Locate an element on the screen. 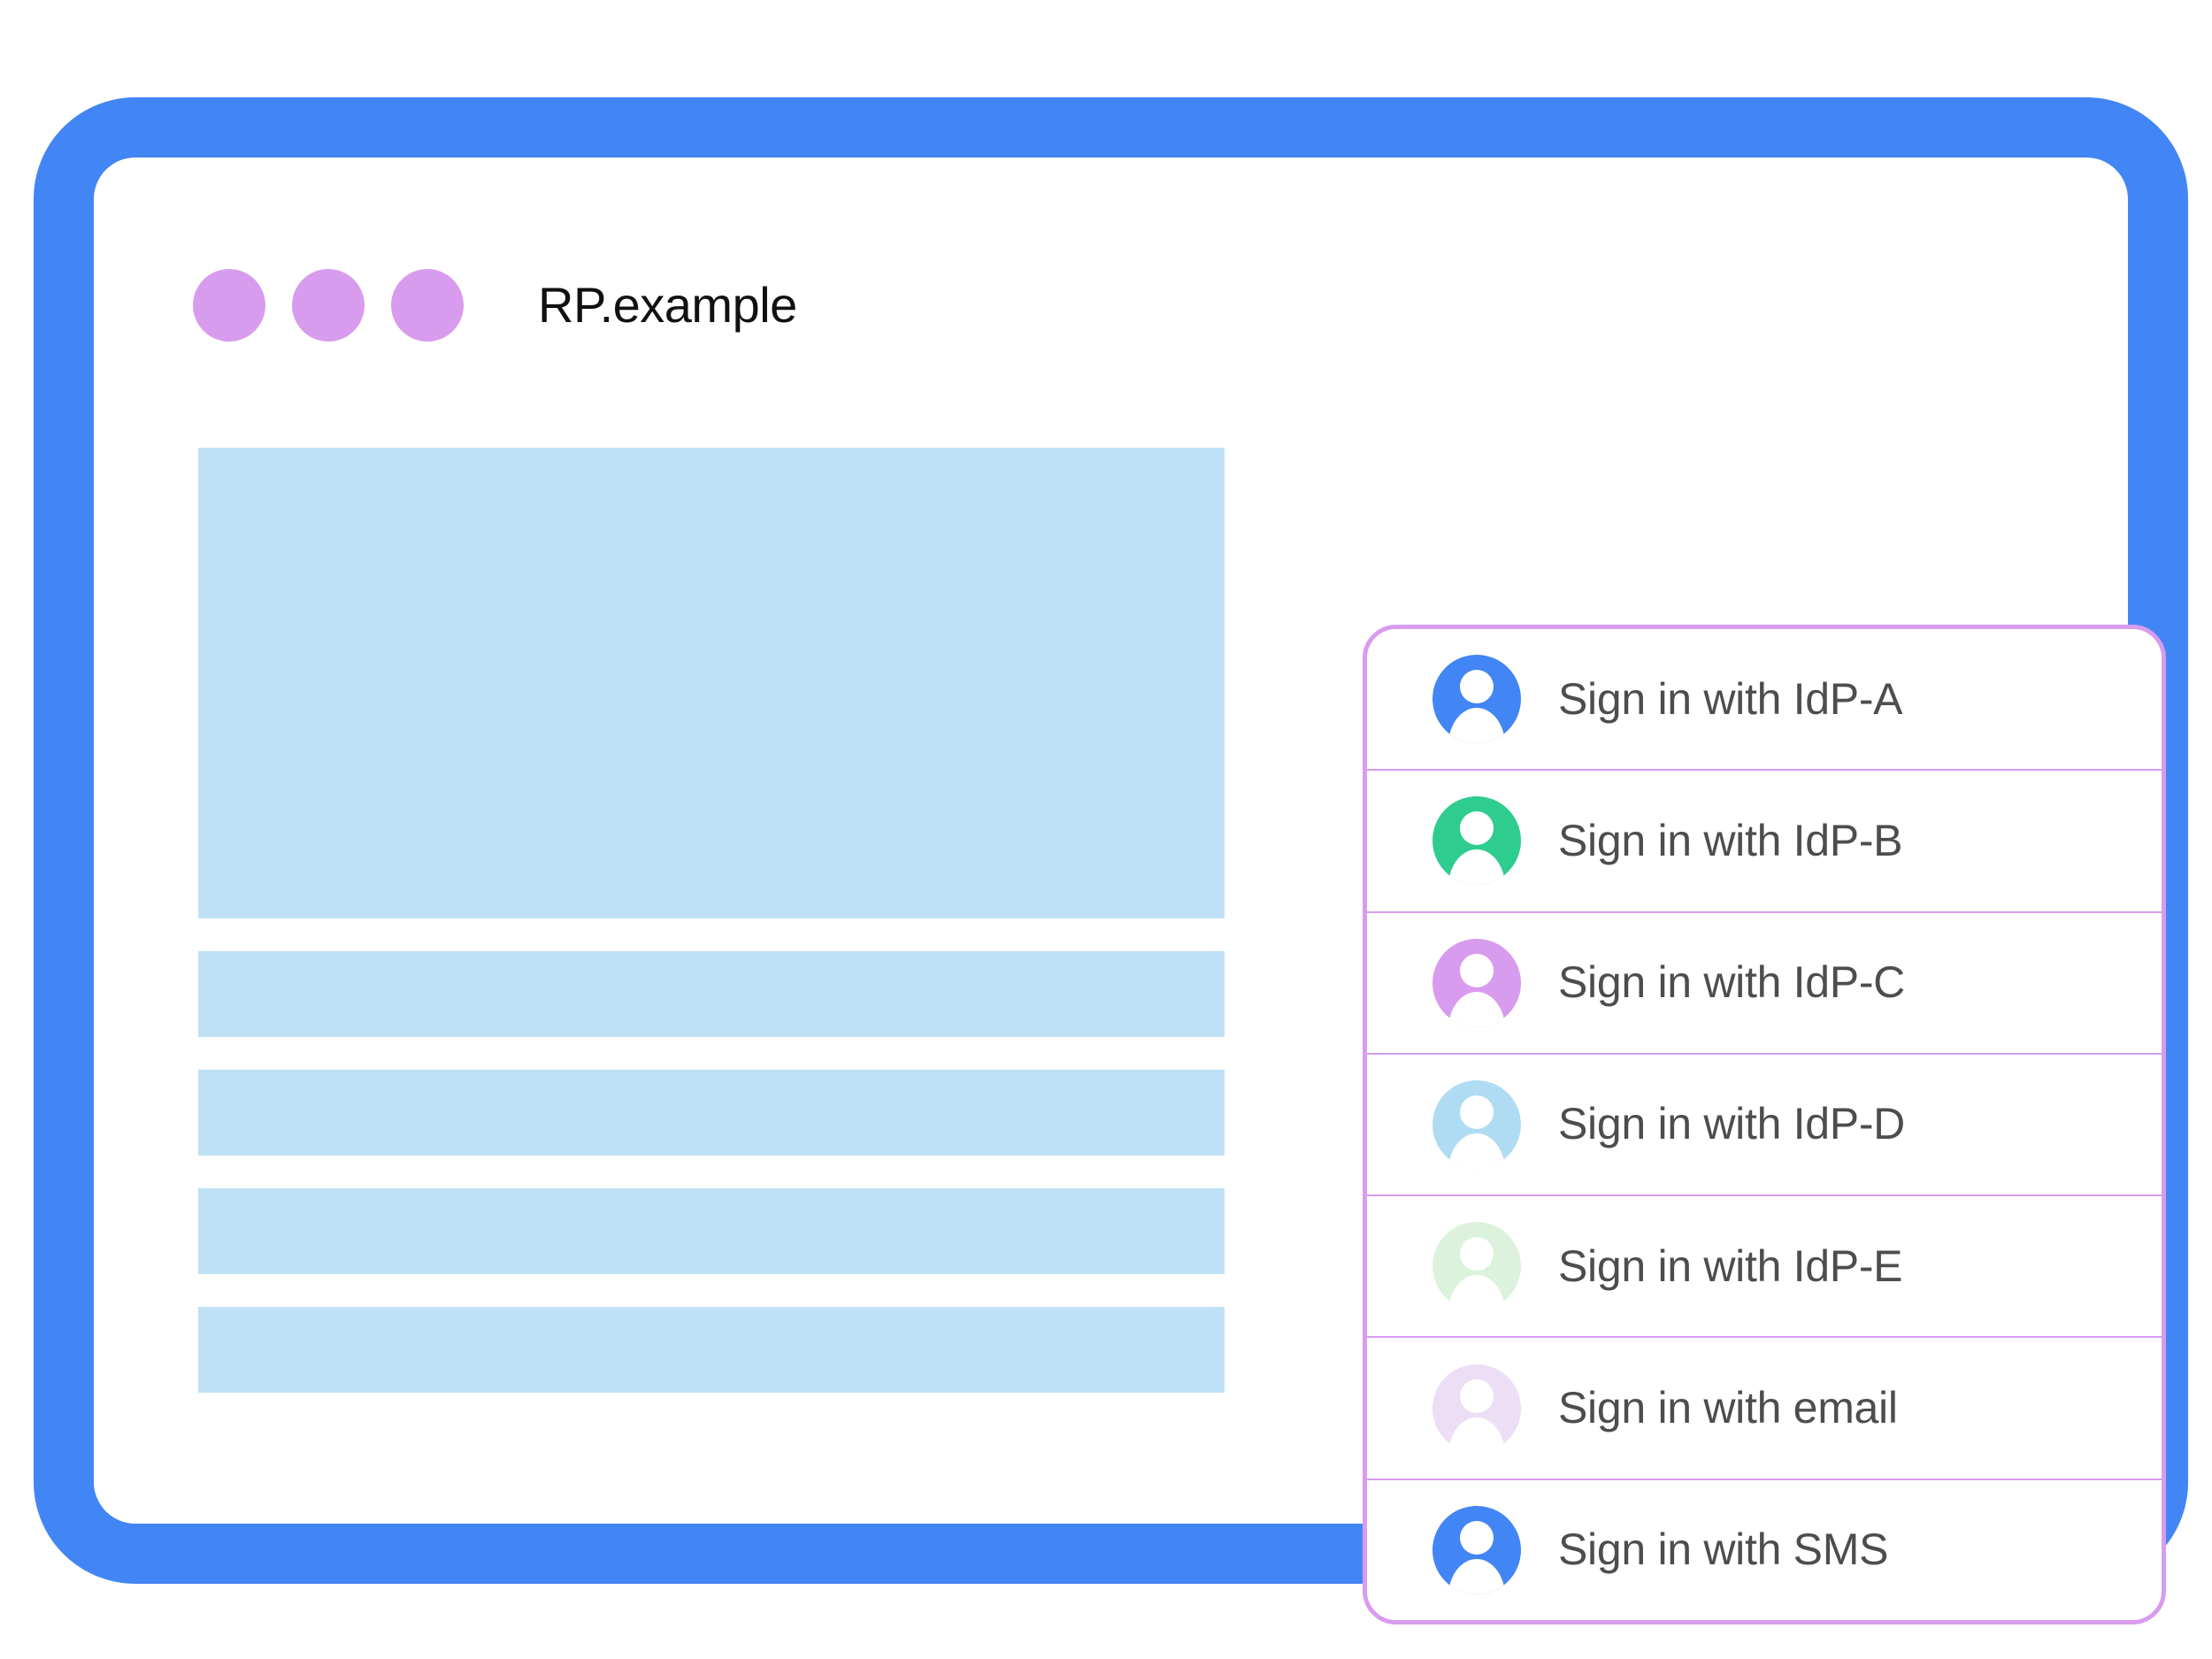 The width and height of the screenshot is (2212, 1659). signin-option-label: Sign in with IdP-E is located at coordinates (1731, 1266).